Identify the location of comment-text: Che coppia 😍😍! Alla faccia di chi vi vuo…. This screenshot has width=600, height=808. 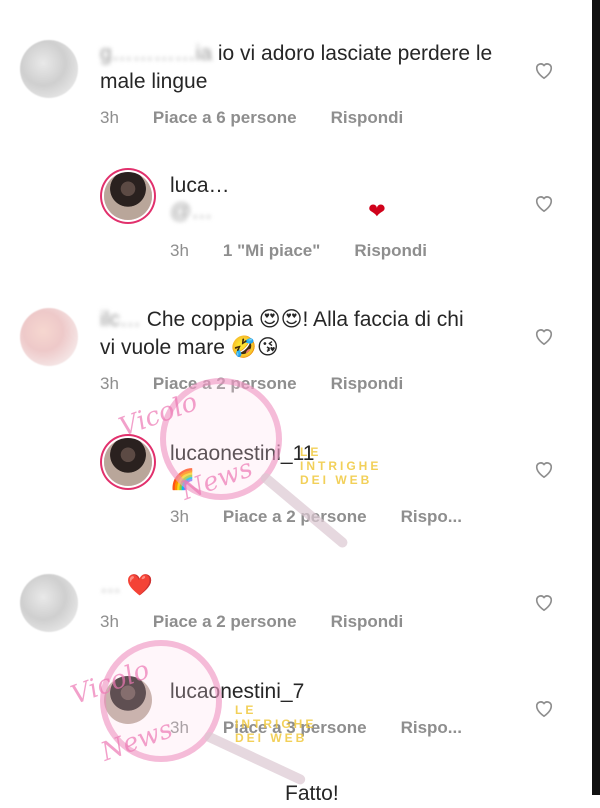
(282, 333).